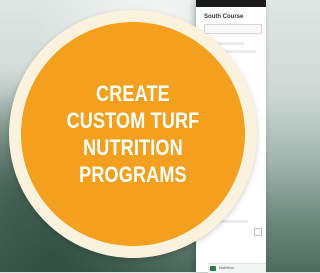 The image size is (320, 273). I want to click on course-select-field, so click(233, 29).